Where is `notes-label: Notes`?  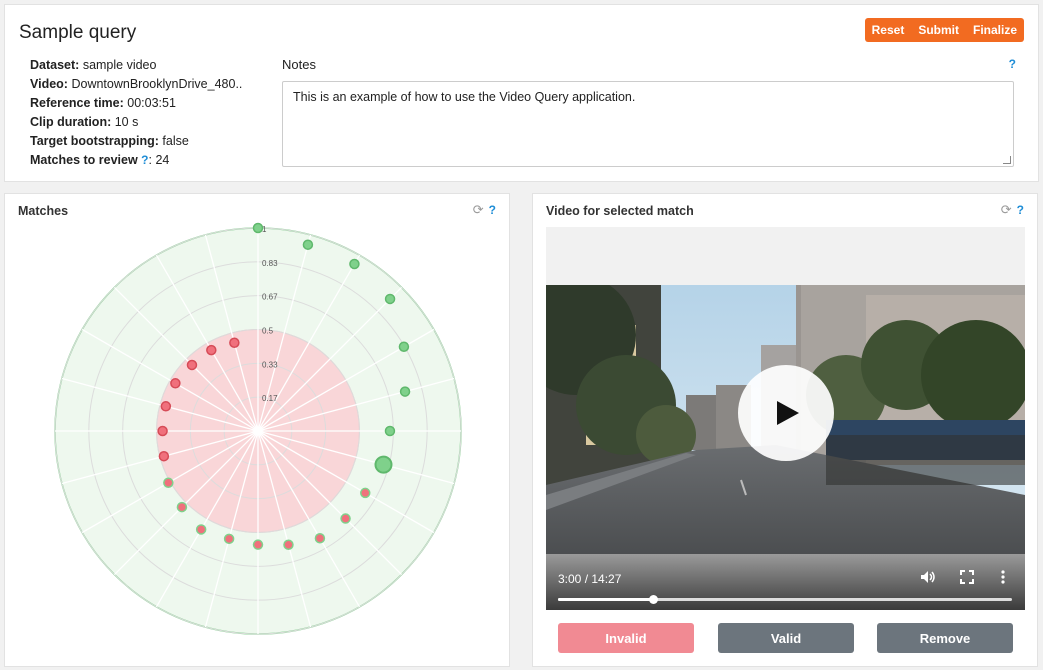
notes-label: Notes is located at coordinates (299, 64).